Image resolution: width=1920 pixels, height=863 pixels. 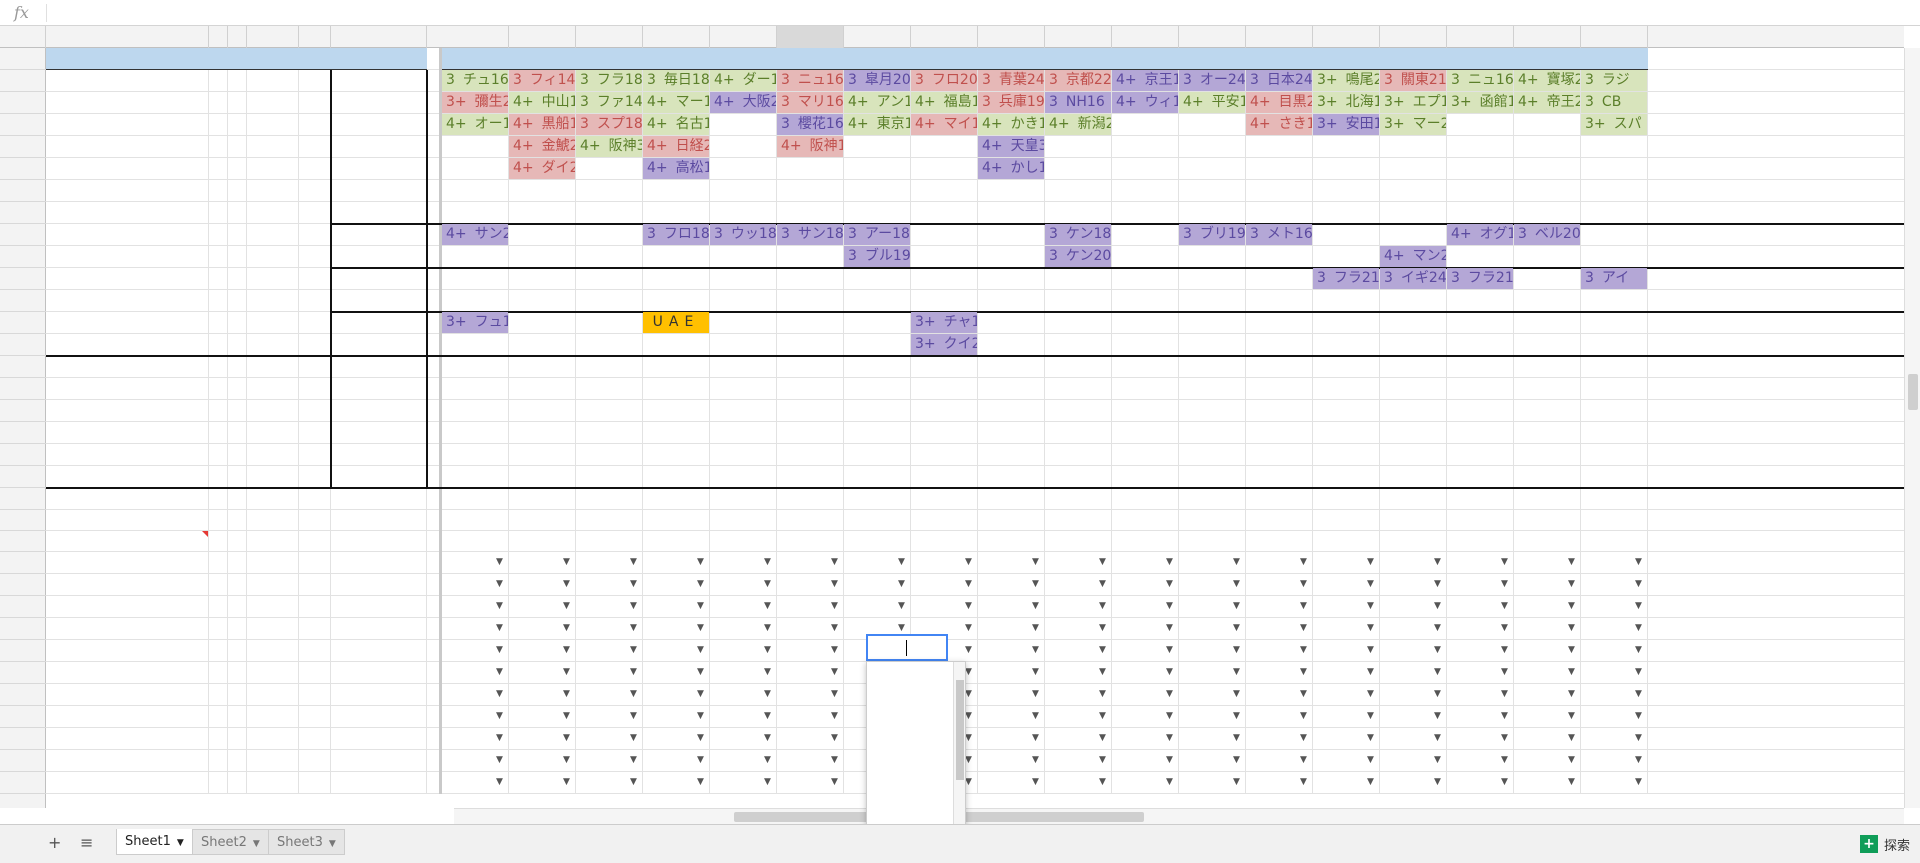 I want to click on race-cell: 4+ 天皇32, so click(x=1011, y=146).